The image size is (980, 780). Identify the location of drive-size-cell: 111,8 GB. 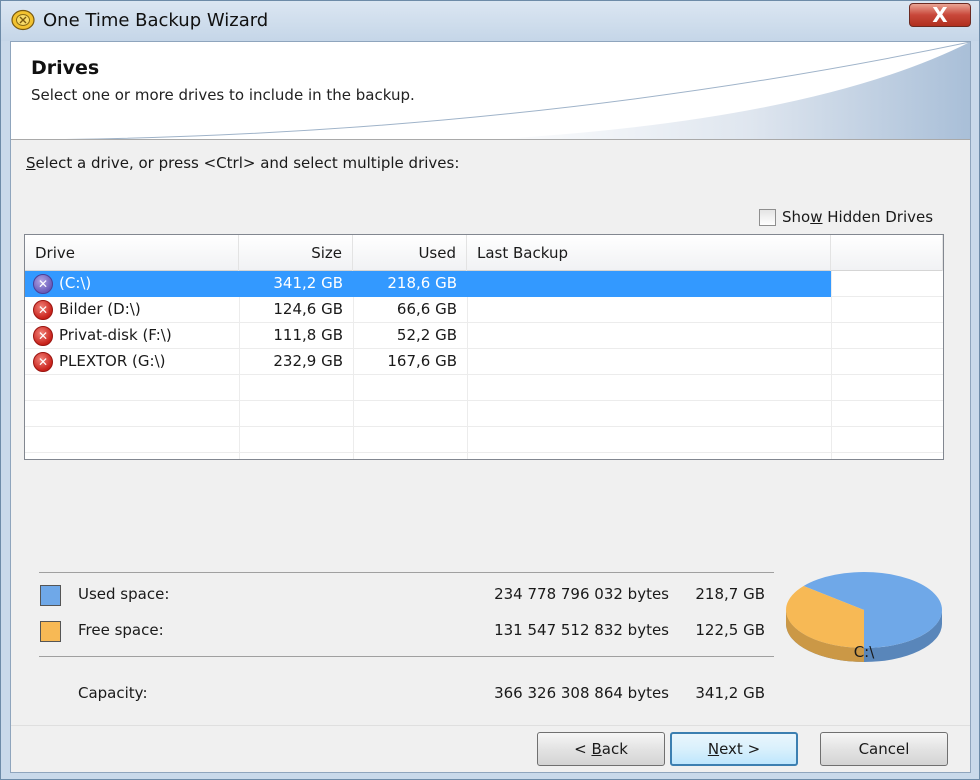
(308, 335).